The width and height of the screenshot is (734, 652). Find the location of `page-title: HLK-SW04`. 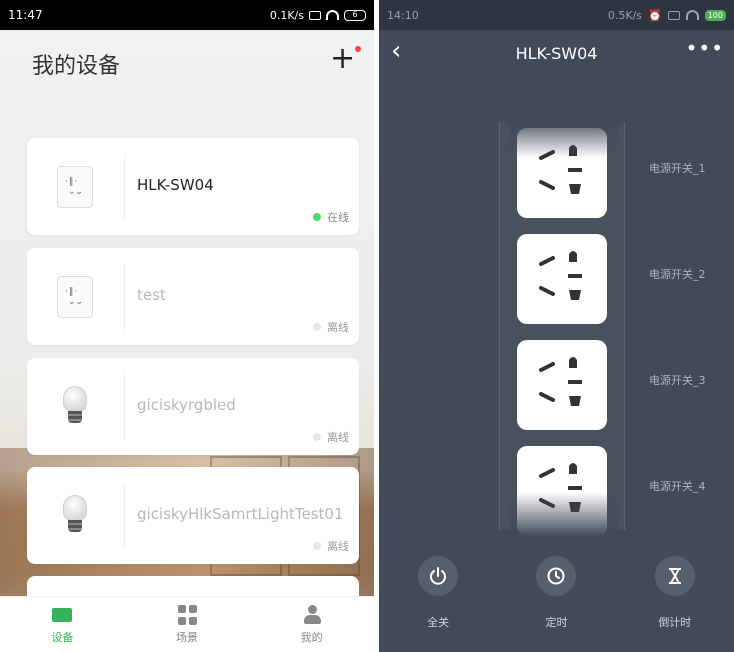

page-title: HLK-SW04 is located at coordinates (556, 53).